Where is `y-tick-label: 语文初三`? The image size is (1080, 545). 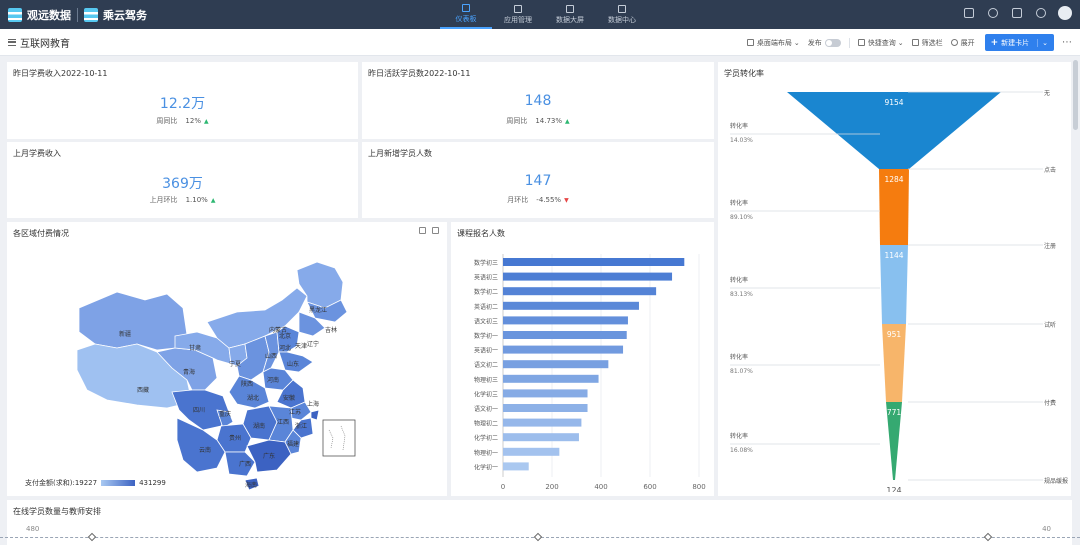 y-tick-label: 语文初三 is located at coordinates (486, 321).